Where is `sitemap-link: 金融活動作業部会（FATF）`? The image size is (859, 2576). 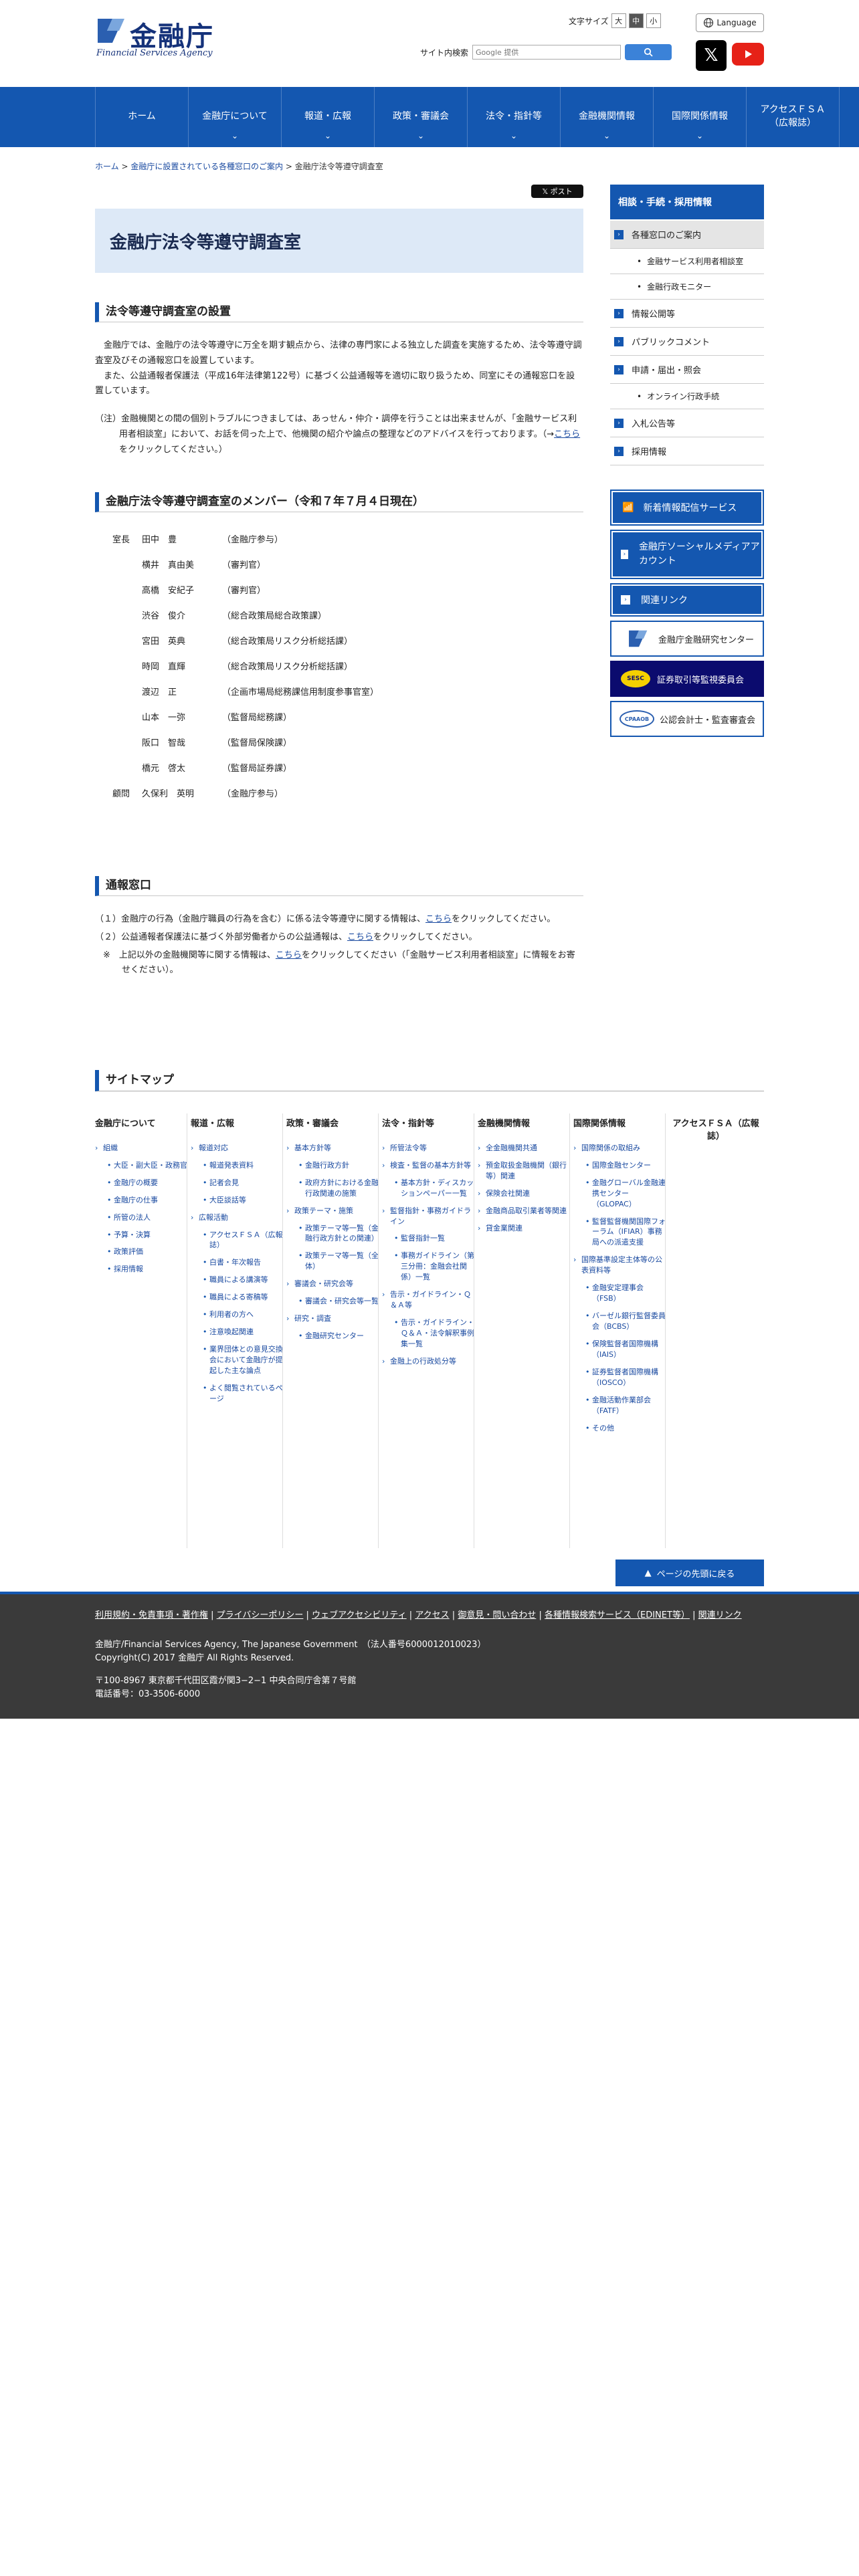
sitemap-link: 金融活動作業部会（FATF） is located at coordinates (620, 1405).